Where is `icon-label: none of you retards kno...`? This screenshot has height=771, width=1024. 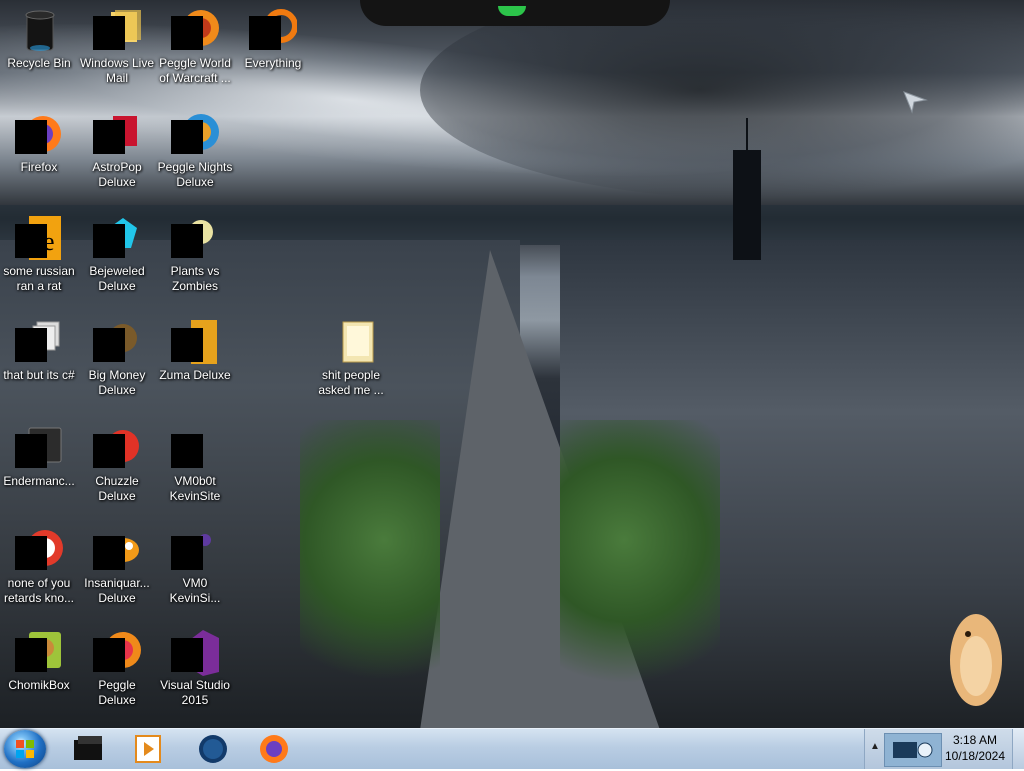 icon-label: none of you retards kno... is located at coordinates (39, 590).